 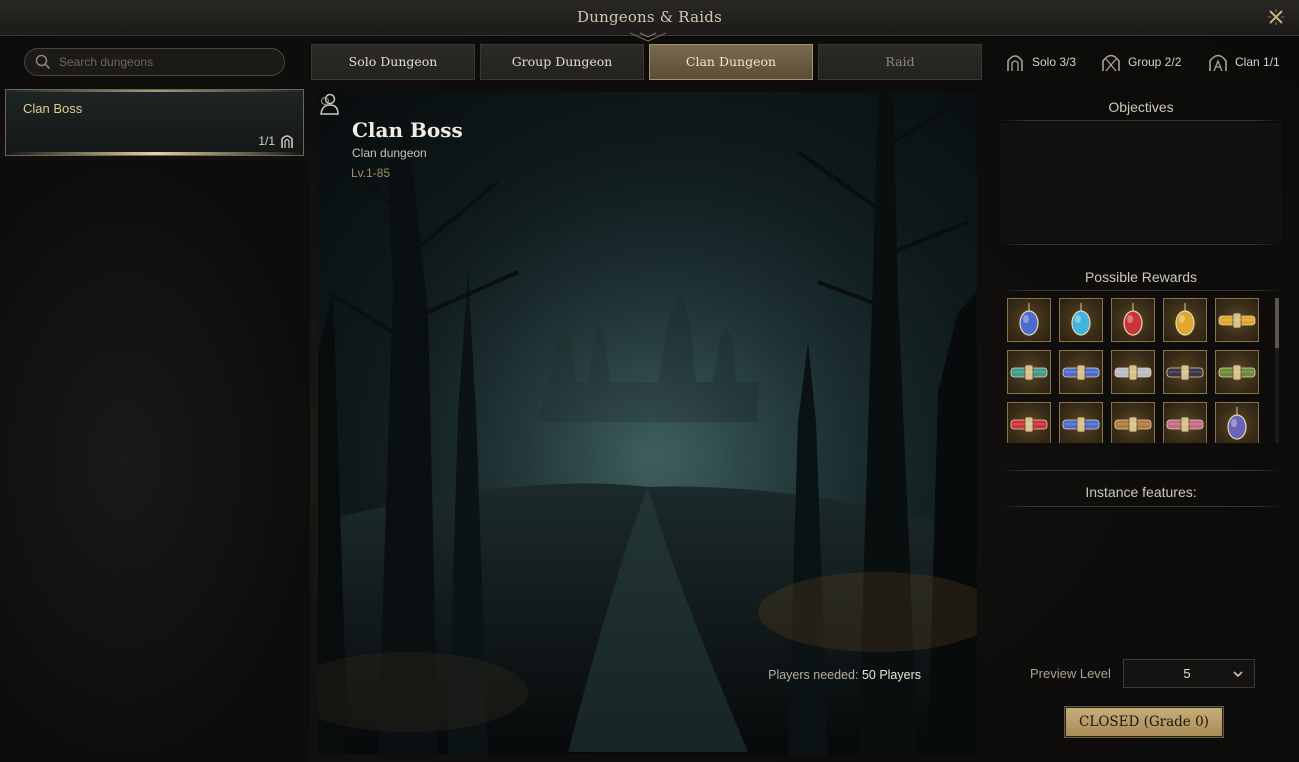 I want to click on selection-glow-bottom, so click(x=154, y=153).